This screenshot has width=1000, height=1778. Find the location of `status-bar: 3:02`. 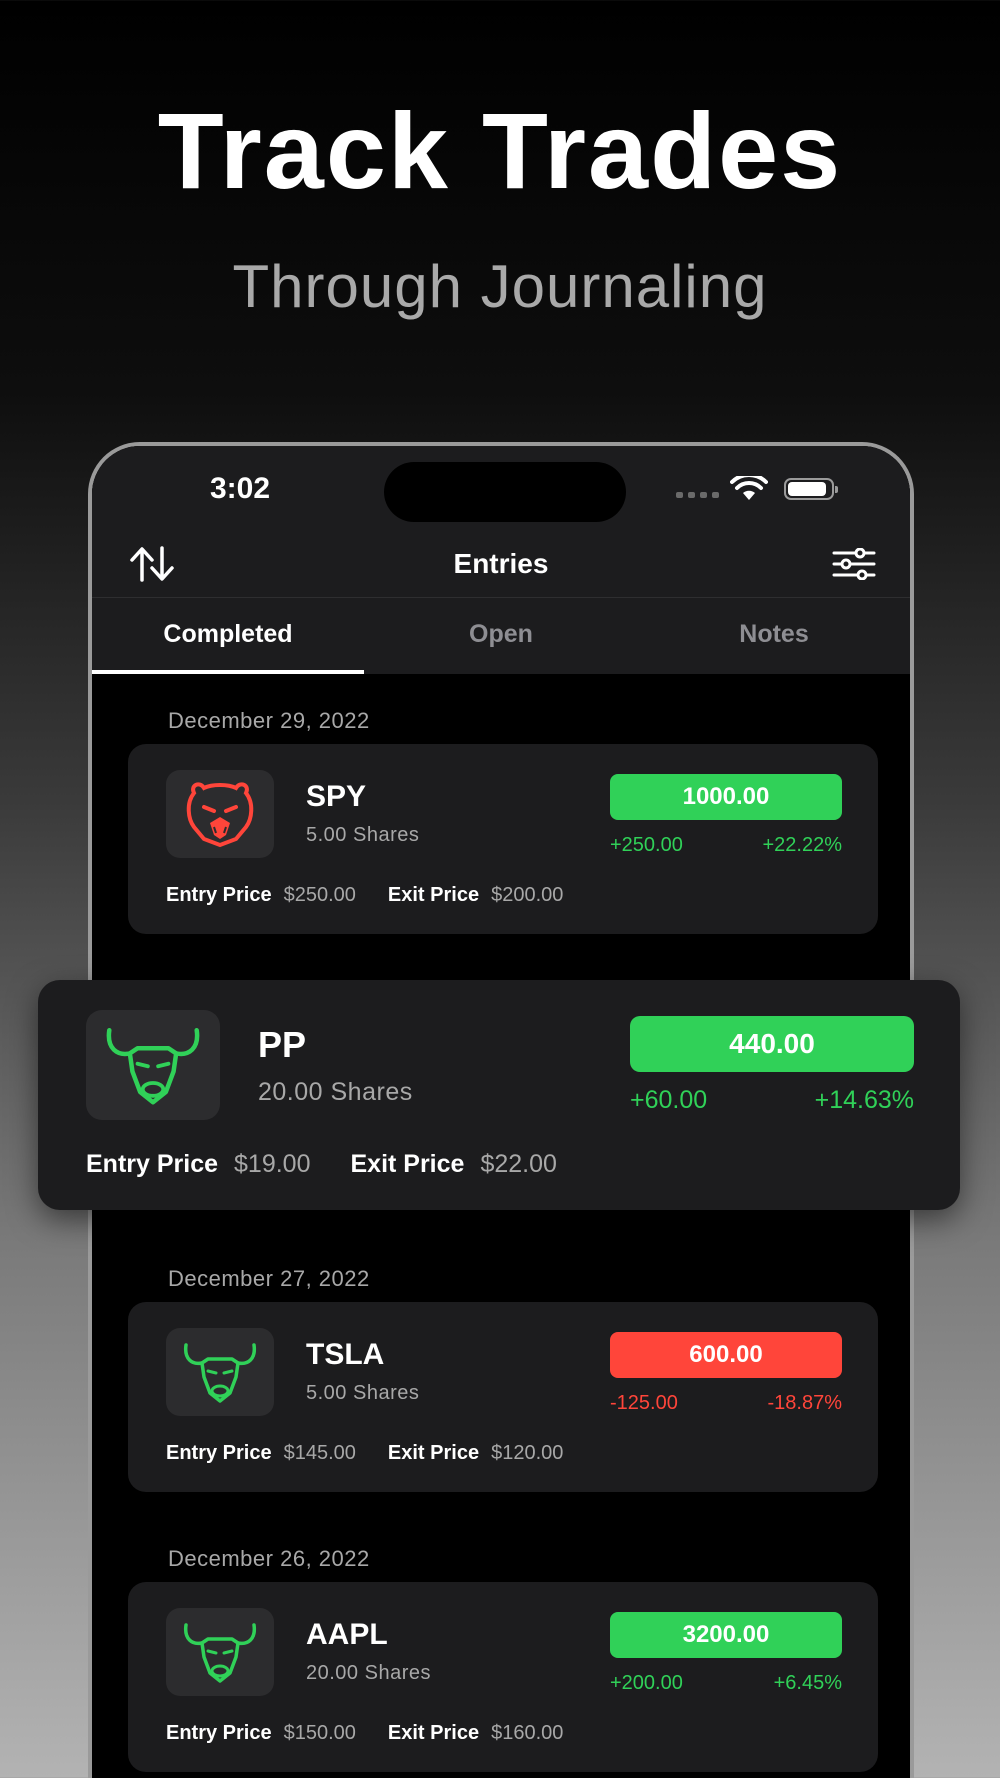

status-bar: 3:02 is located at coordinates (501, 488).